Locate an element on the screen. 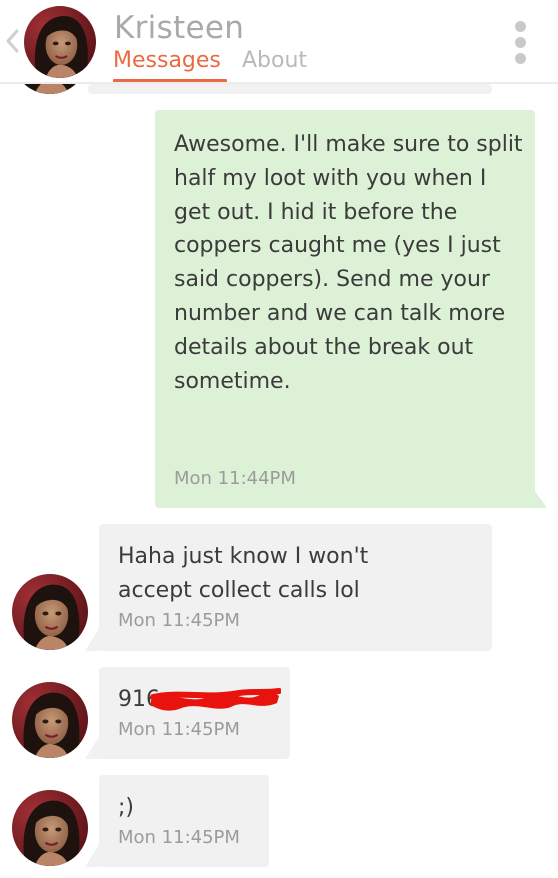 The height and width of the screenshot is (878, 558). message-text: ;) is located at coordinates (126, 807).